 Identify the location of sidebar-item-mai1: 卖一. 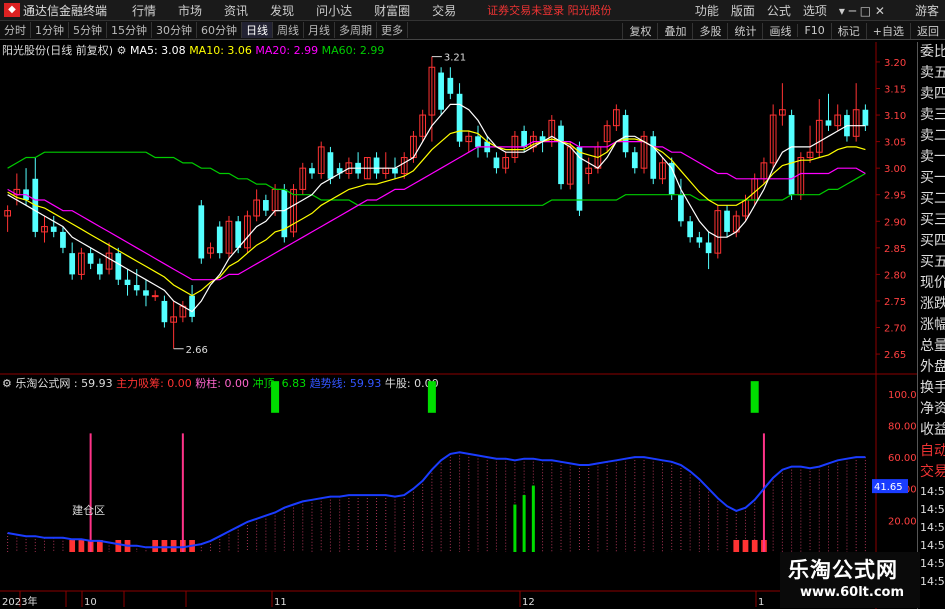
(931, 157).